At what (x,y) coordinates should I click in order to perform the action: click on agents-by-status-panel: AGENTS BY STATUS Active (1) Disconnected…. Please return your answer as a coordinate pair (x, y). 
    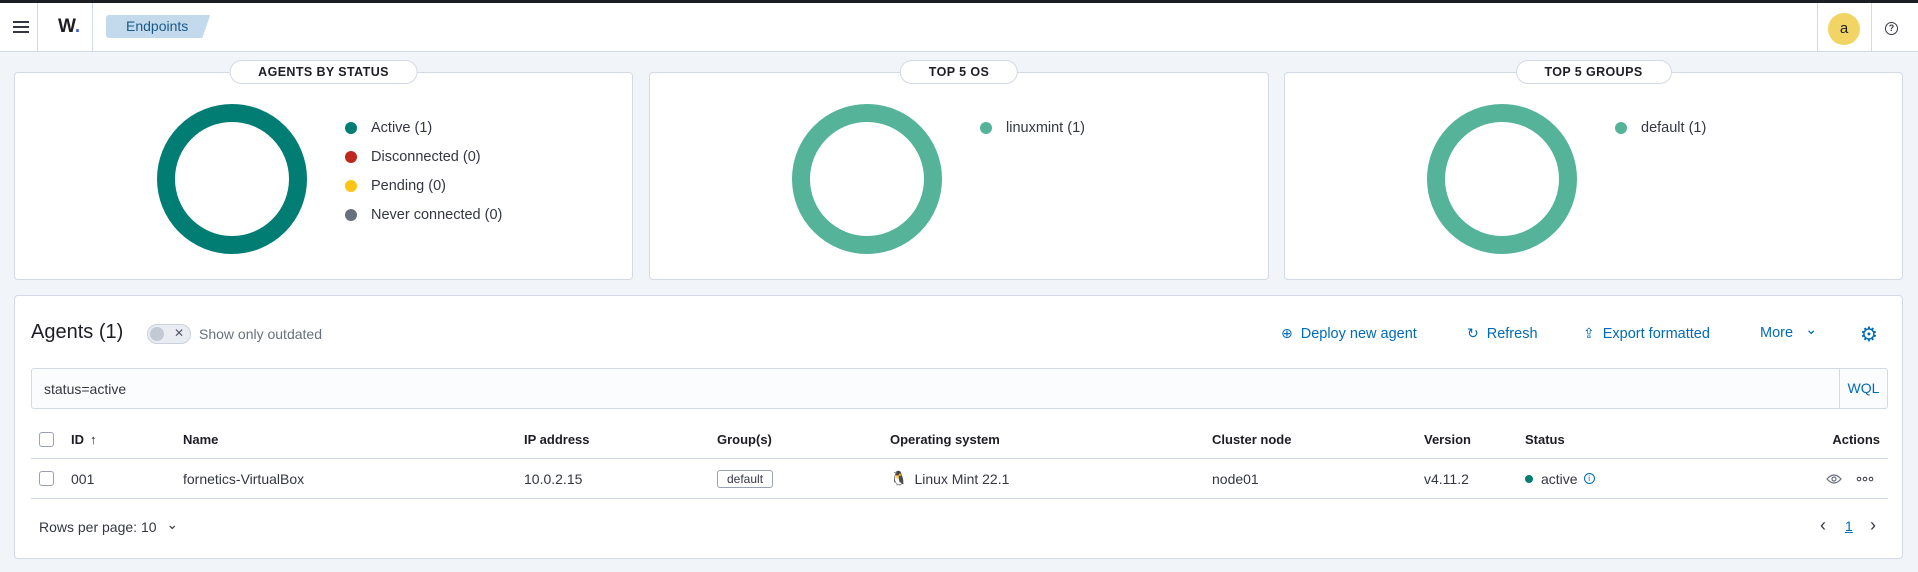
    Looking at the image, I should click on (323, 170).